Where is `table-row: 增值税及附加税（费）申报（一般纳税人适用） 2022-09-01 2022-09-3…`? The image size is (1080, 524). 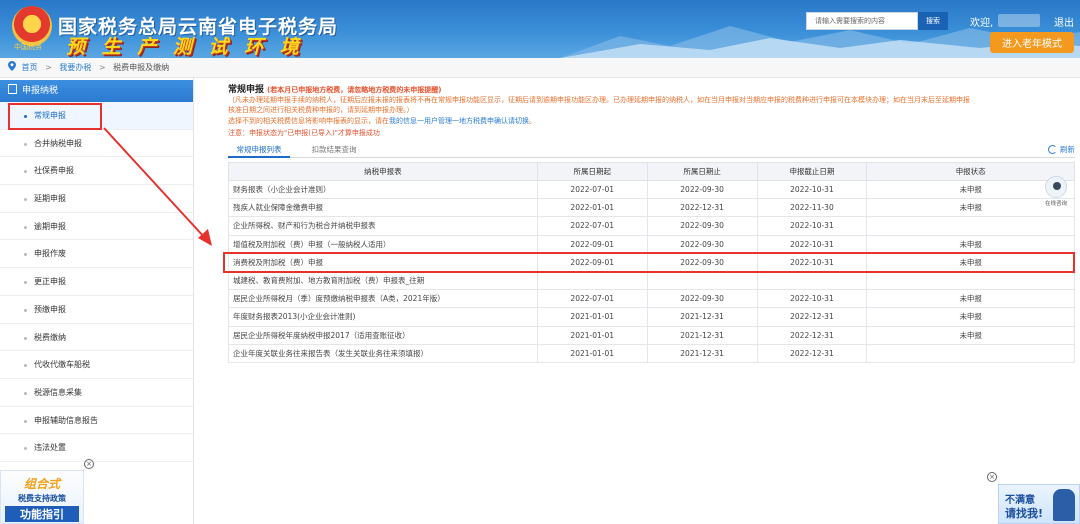 table-row: 增值税及附加税（费）申报（一般纳税人适用） 2022-09-01 2022-09-3… is located at coordinates (651, 244).